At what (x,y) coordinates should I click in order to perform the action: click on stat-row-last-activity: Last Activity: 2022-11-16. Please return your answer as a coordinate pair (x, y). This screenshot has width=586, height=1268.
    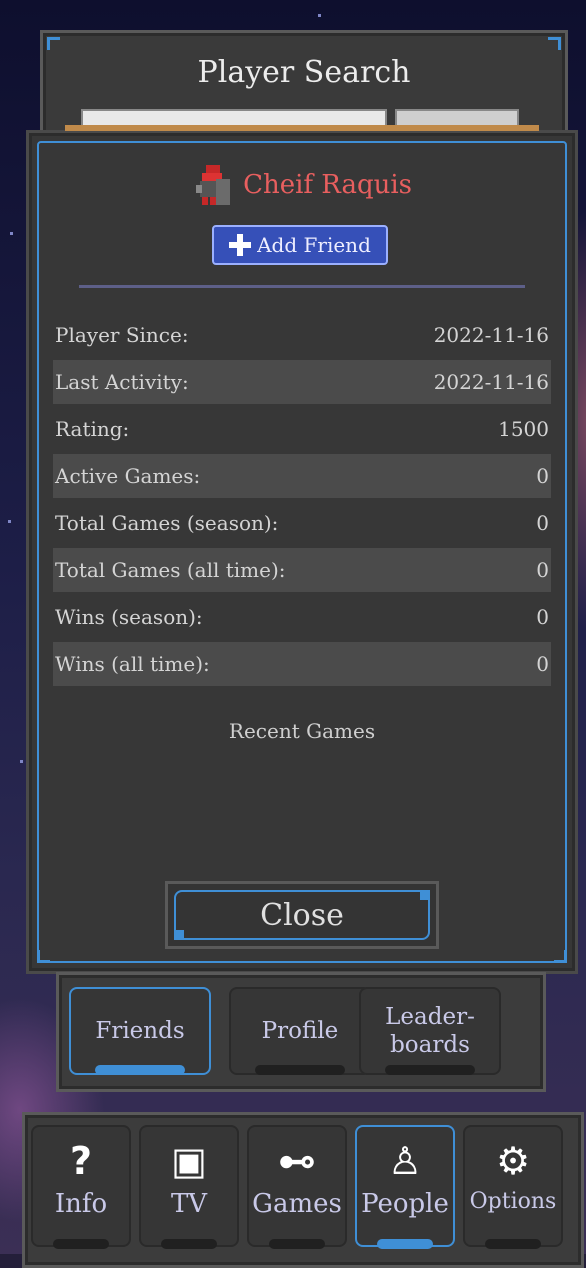
    Looking at the image, I should click on (302, 382).